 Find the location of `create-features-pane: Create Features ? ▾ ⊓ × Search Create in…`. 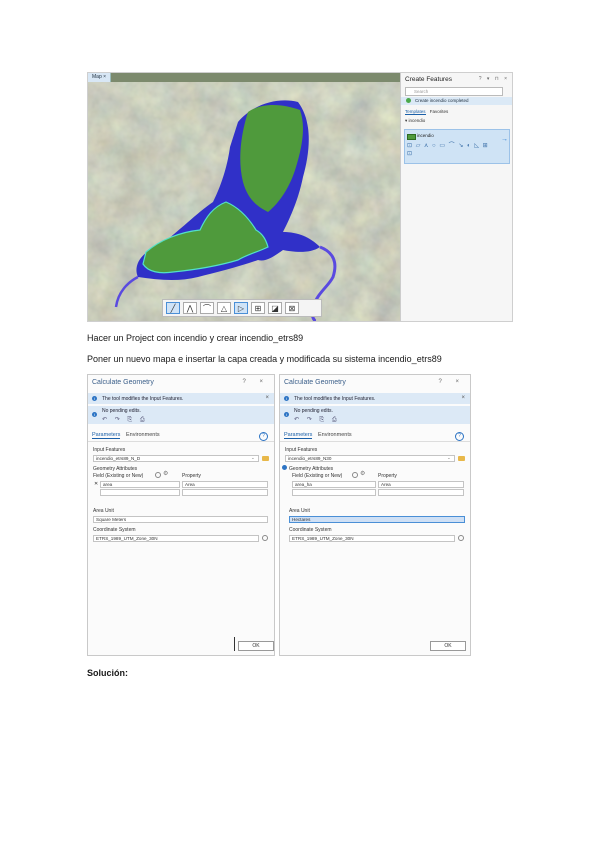

create-features-pane: Create Features ? ▾ ⊓ × Search Create in… is located at coordinates (456, 197).